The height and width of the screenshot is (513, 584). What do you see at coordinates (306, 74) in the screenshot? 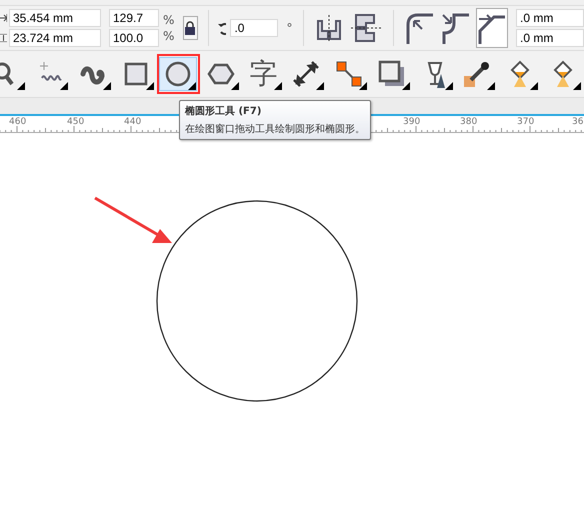
I see `dimension-arrow-icon` at bounding box center [306, 74].